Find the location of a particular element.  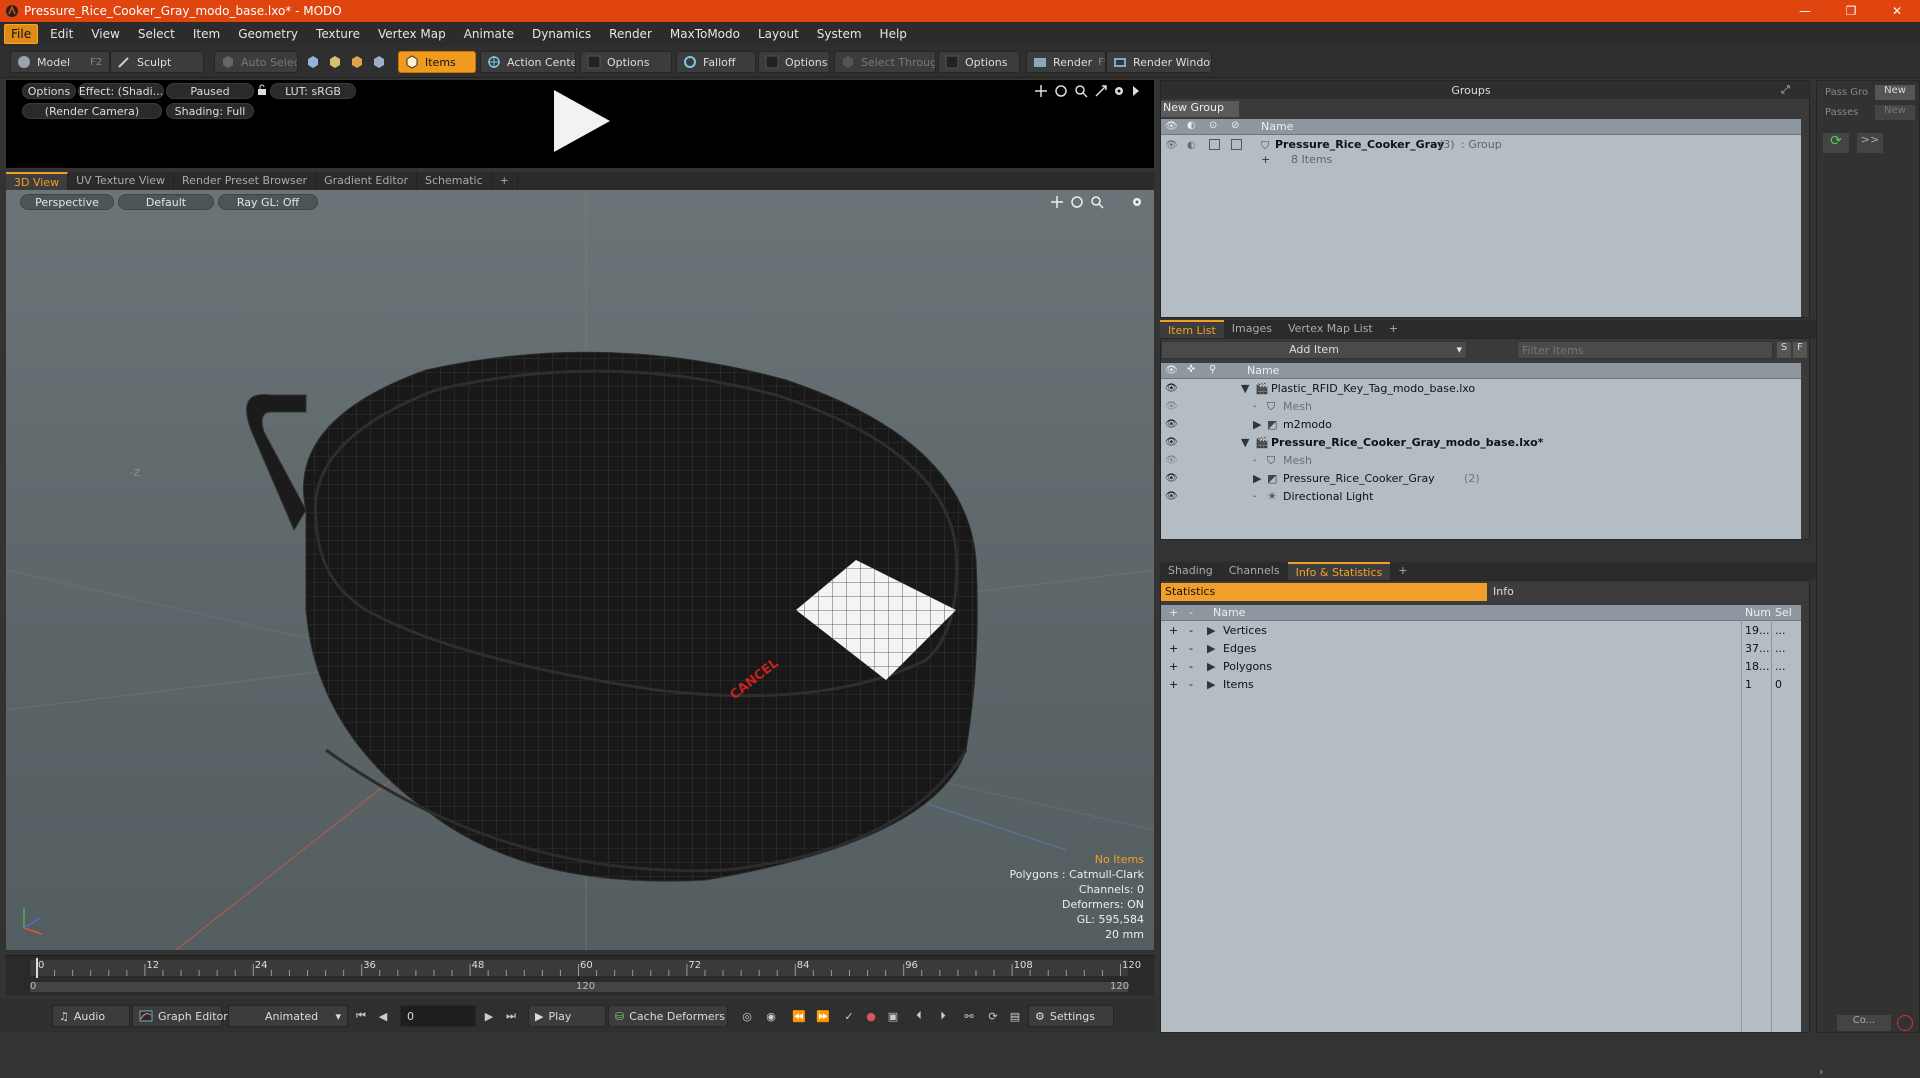

render-button: Render F9 is located at coordinates (1066, 62).